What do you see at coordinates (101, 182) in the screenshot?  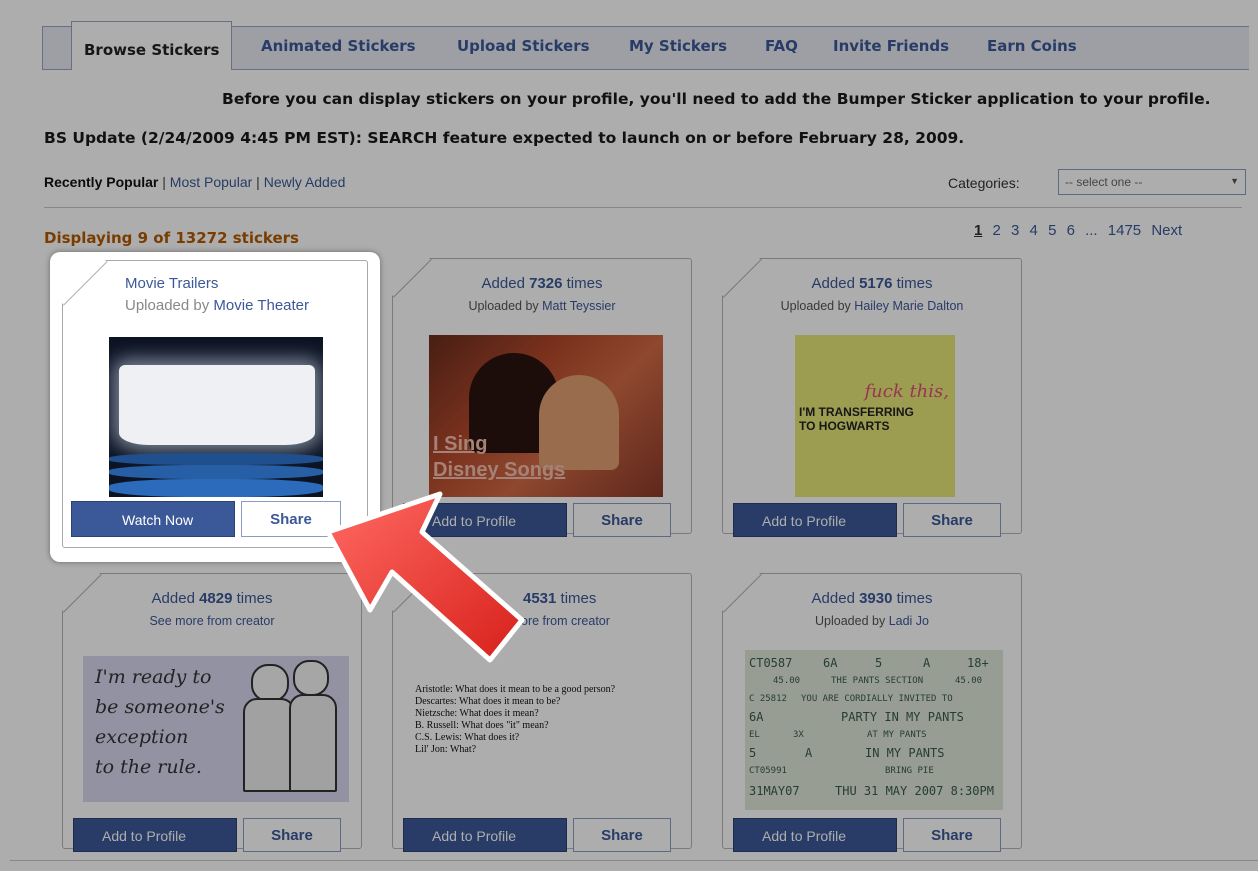 I see `filter-recently-popular: Recently Popular` at bounding box center [101, 182].